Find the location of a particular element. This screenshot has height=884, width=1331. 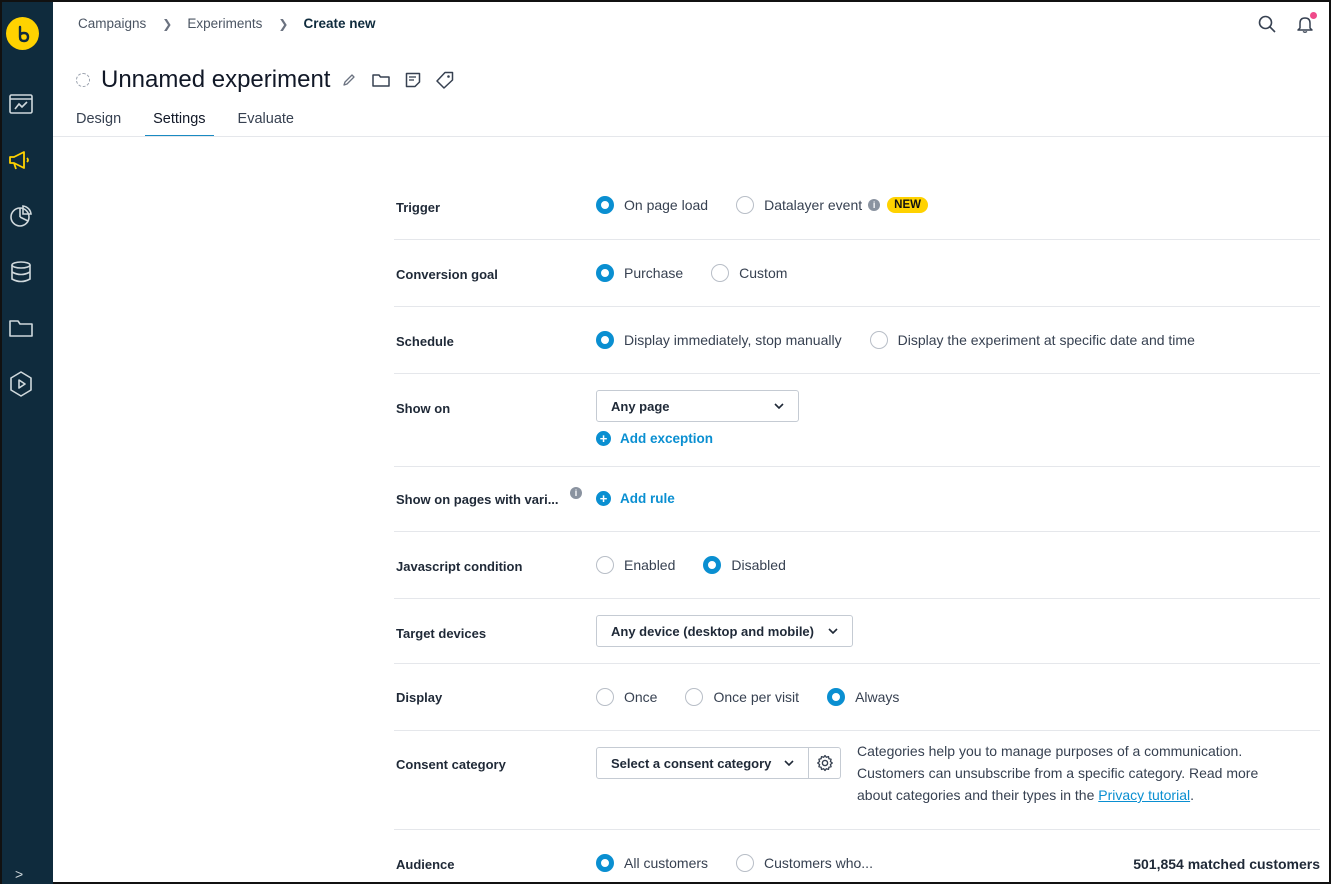

breadcrumb-item-experiments: Experiments is located at coordinates (224, 23).